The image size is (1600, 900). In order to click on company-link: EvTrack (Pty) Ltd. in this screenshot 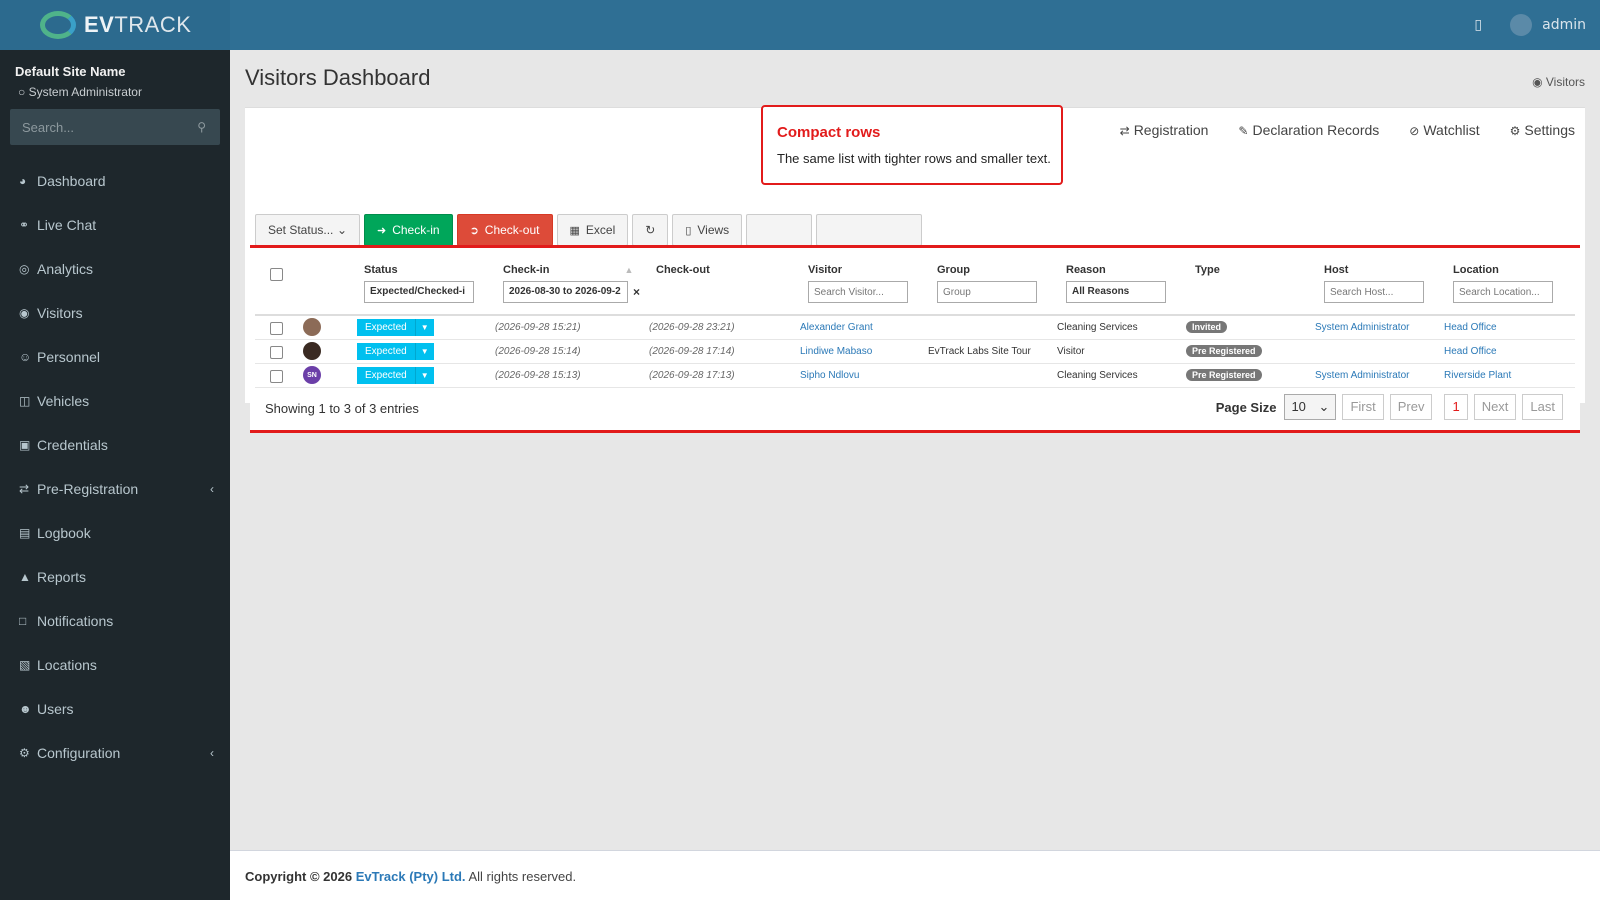, I will do `click(411, 876)`.